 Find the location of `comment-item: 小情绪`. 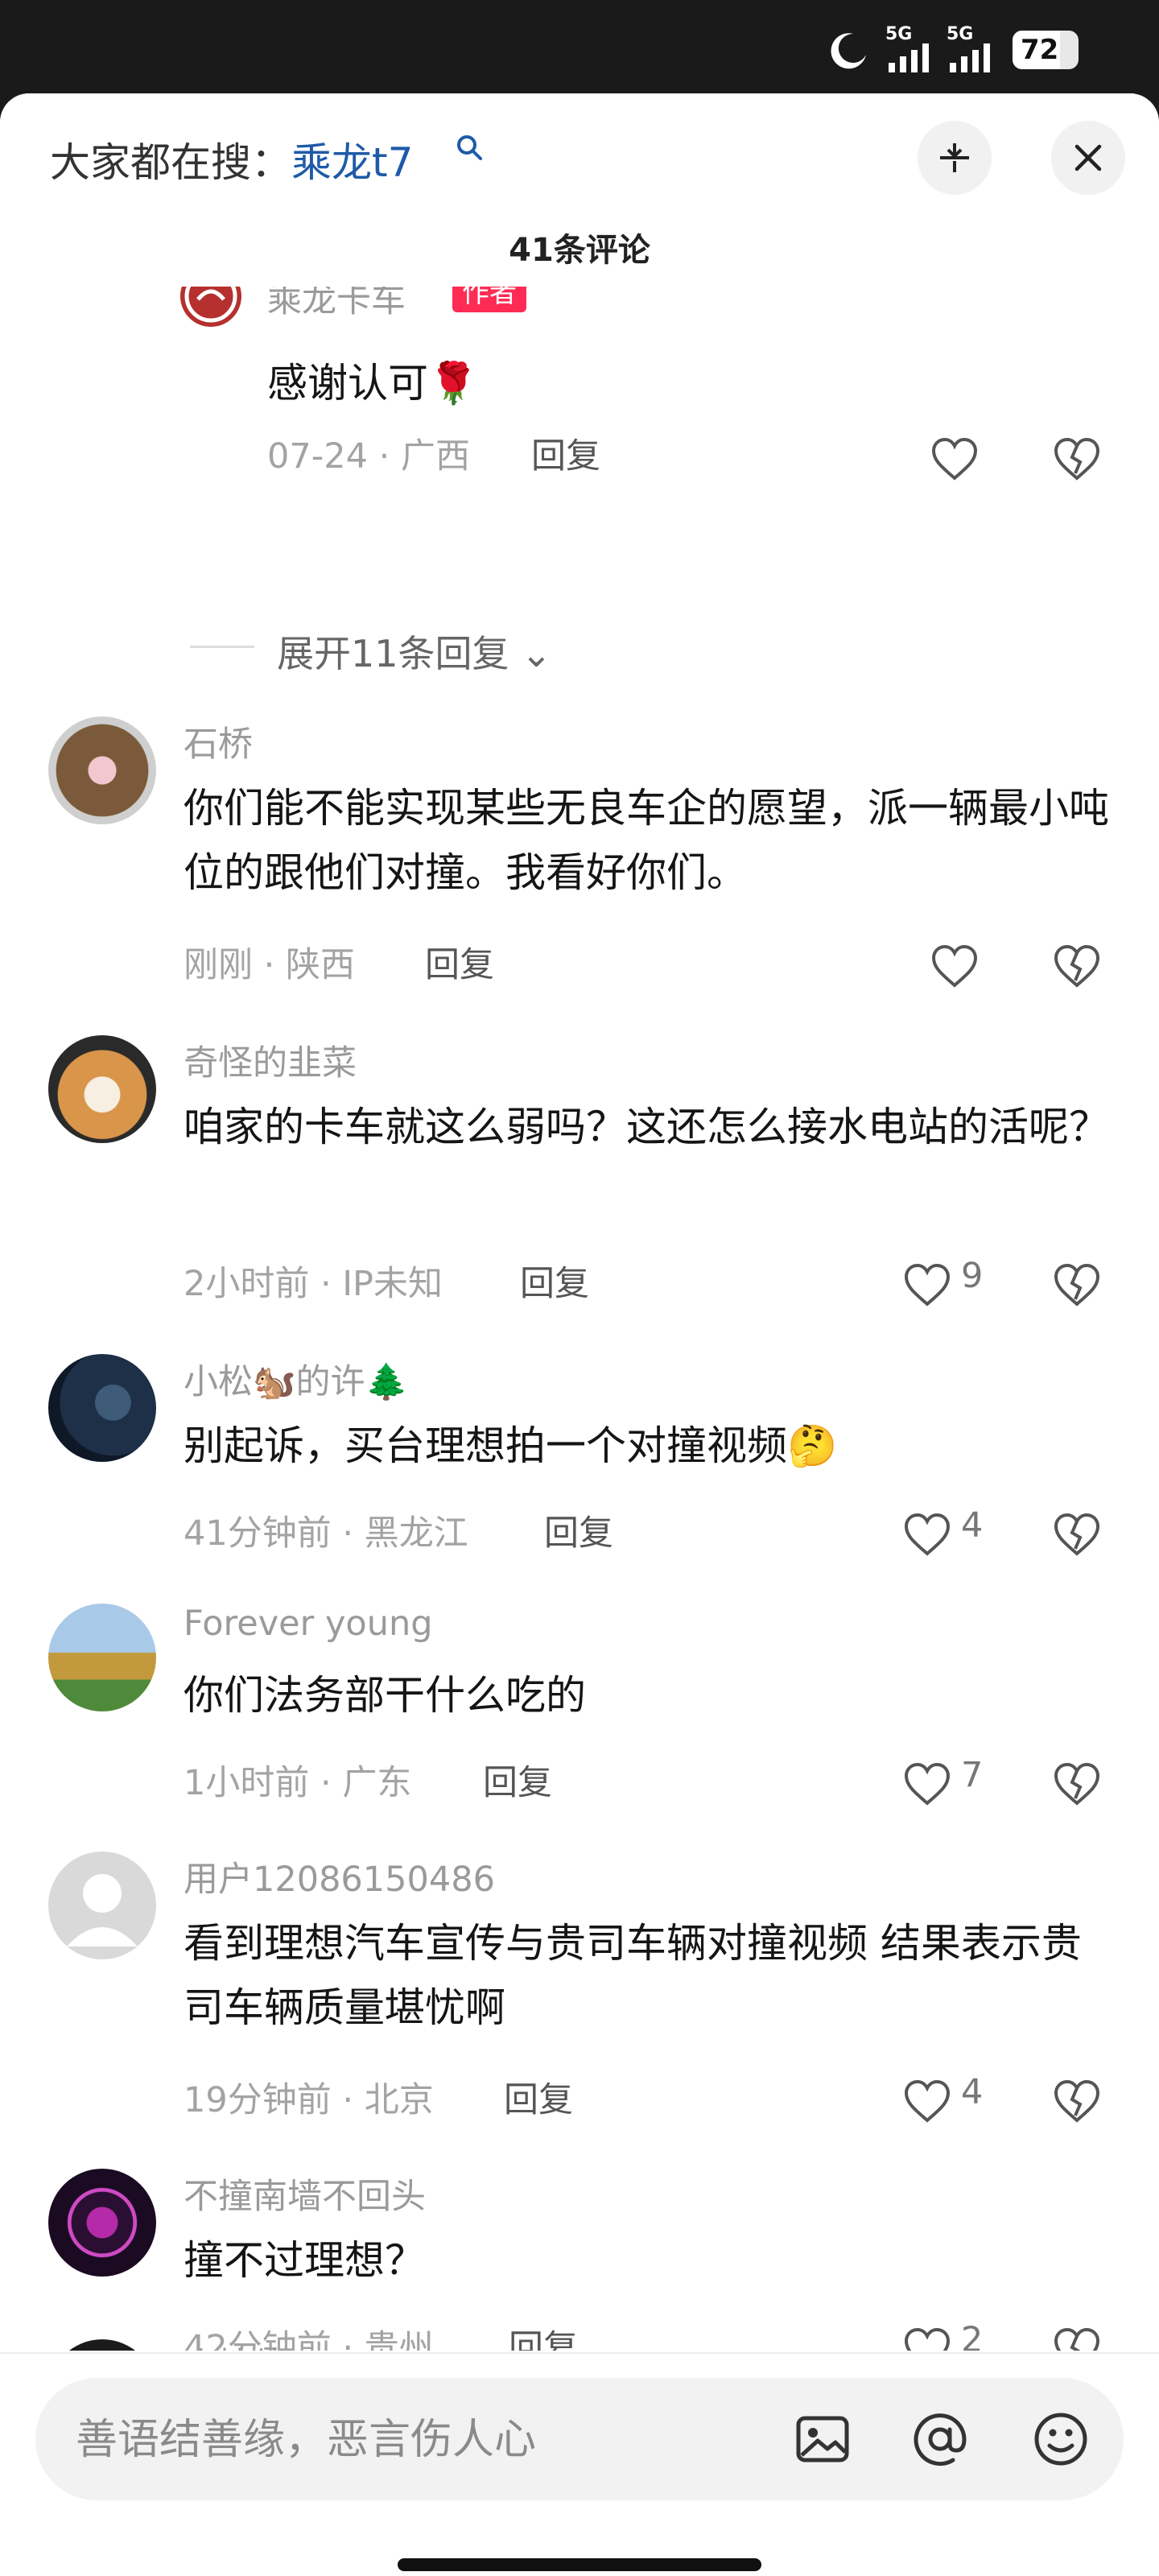

comment-item: 小情绪 is located at coordinates (579, 2341).